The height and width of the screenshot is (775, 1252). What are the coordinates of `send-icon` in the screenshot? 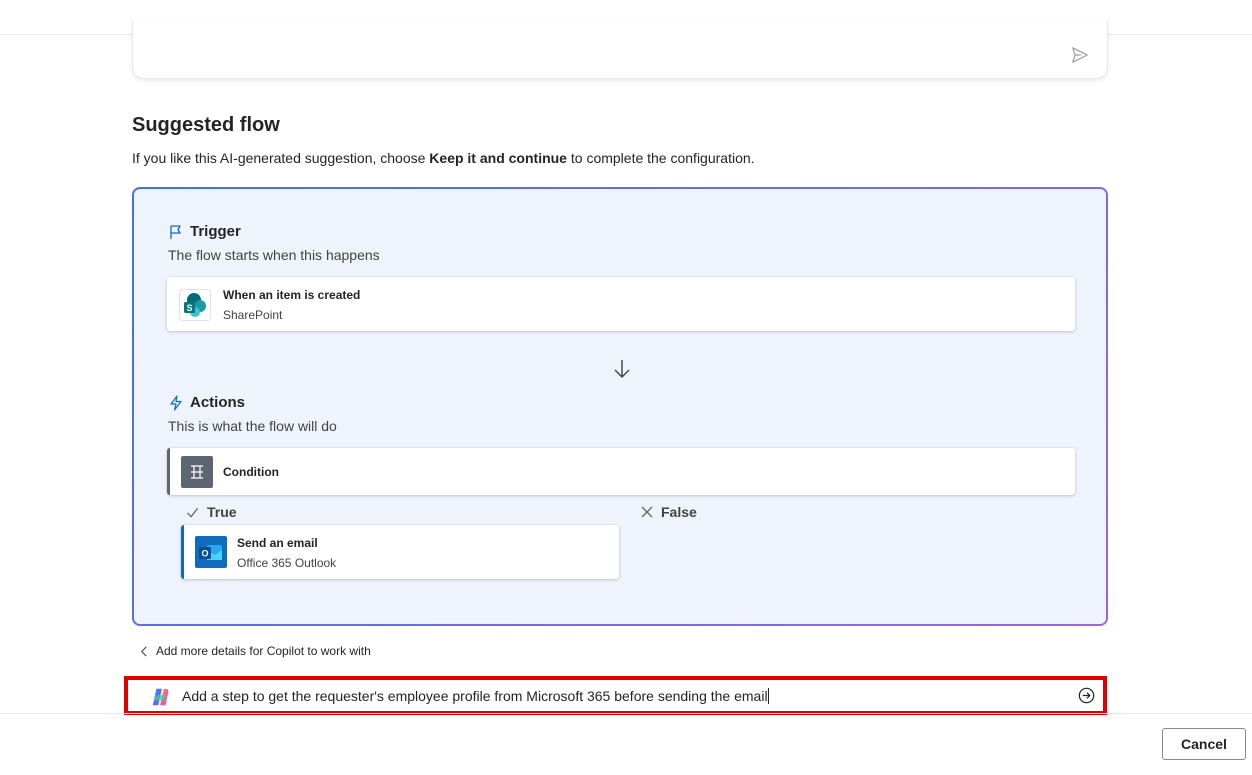 It's located at (1080, 55).